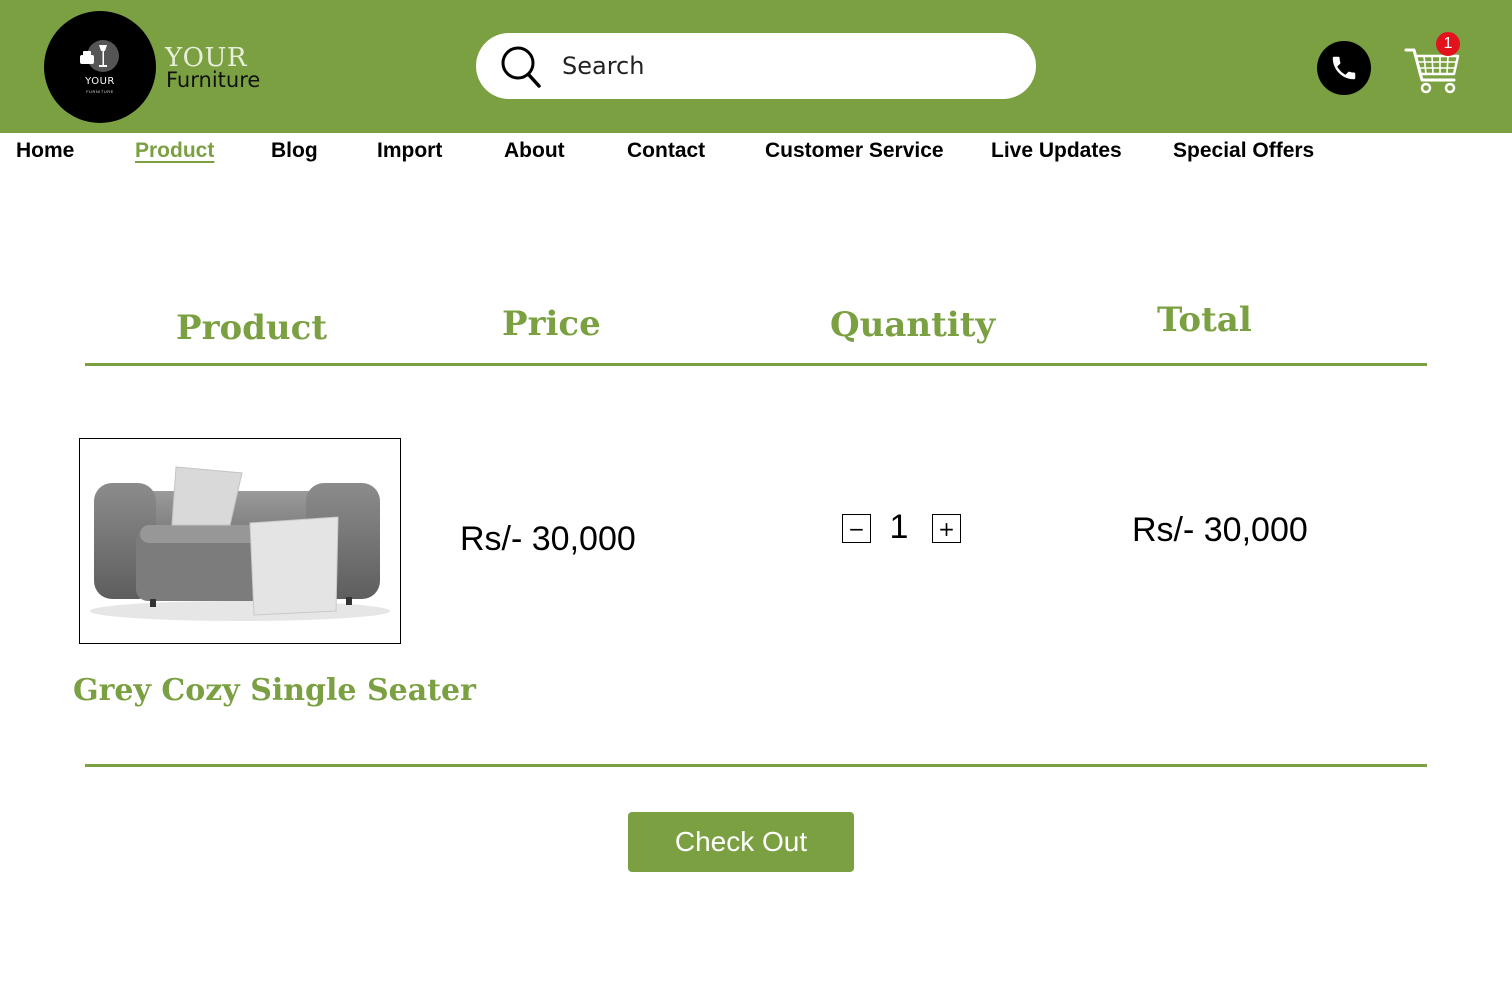 Image resolution: width=1512 pixels, height=982 pixels. What do you see at coordinates (756, 765) in the screenshot?
I see `row-divider` at bounding box center [756, 765].